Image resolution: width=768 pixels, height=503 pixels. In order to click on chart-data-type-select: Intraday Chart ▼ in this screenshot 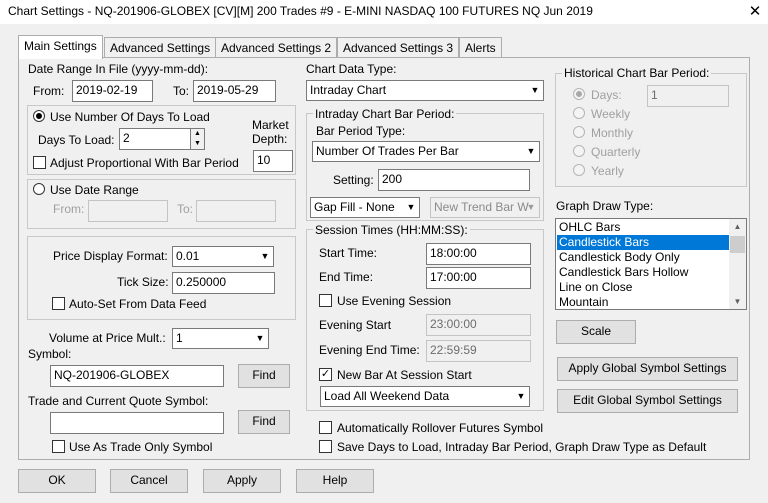, I will do `click(425, 90)`.